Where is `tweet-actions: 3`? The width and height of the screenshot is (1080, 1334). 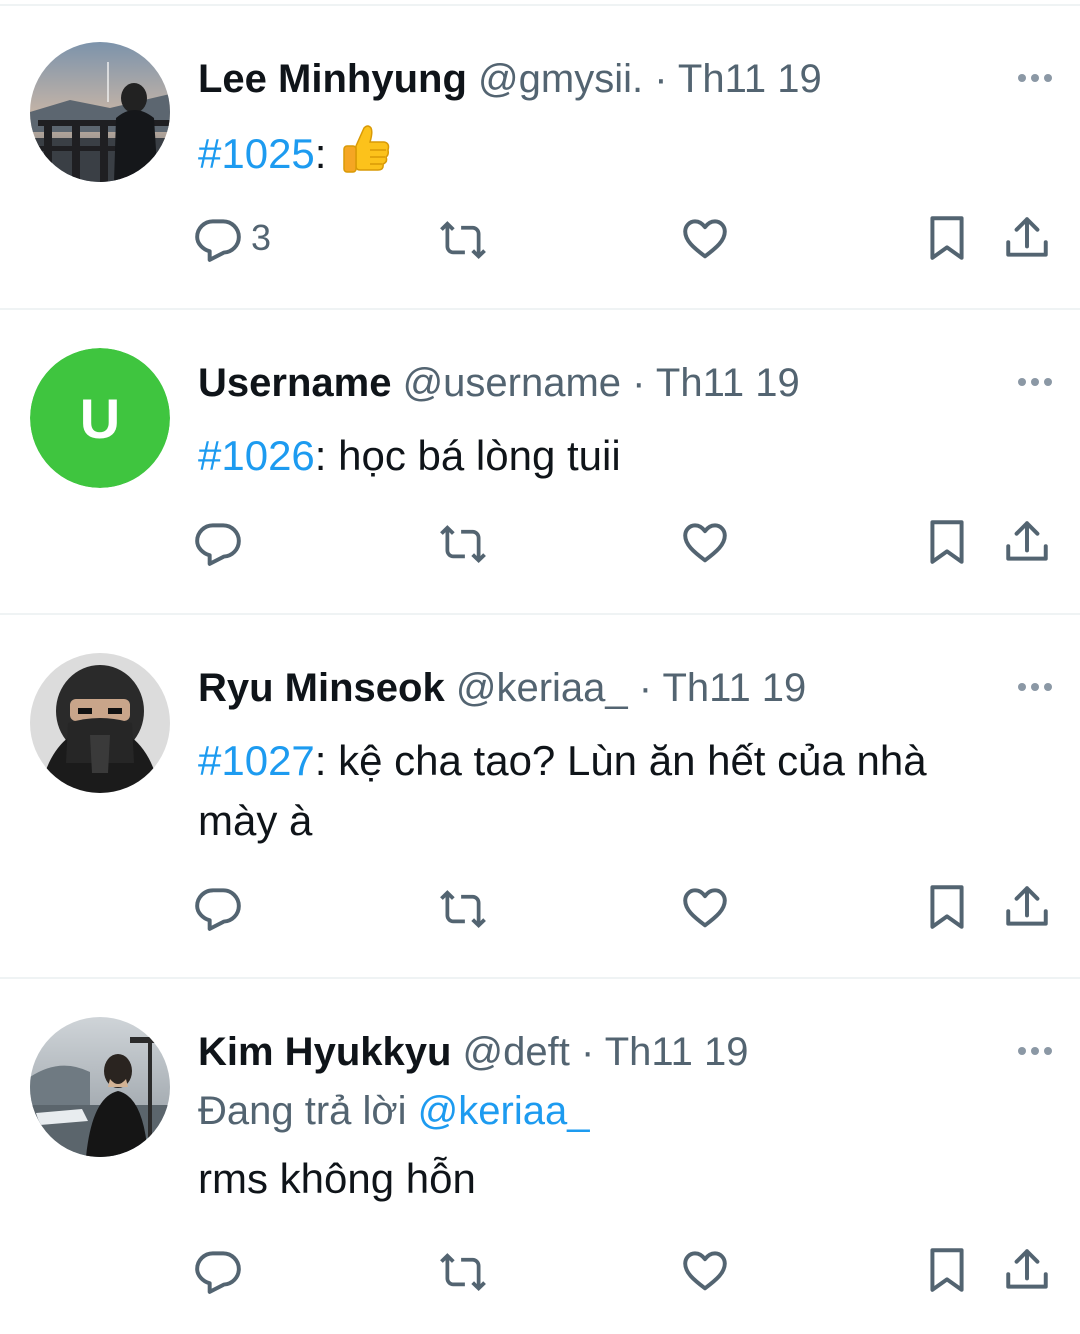 tweet-actions: 3 is located at coordinates (540, 238).